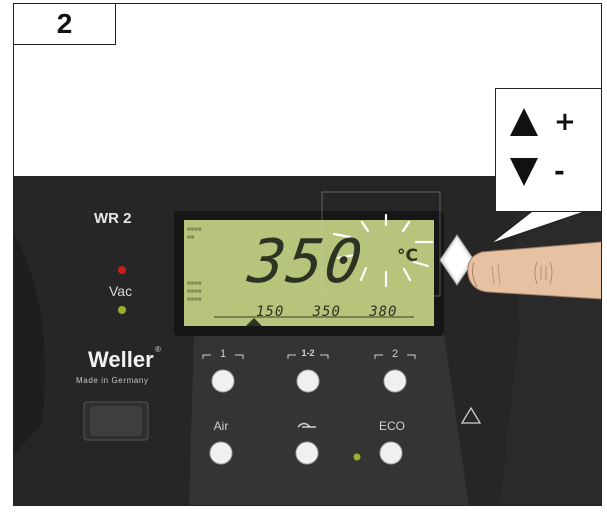 The image size is (607, 512). Describe the element at coordinates (308, 353) in the screenshot. I see `button-label-1-2: 1-2` at that location.